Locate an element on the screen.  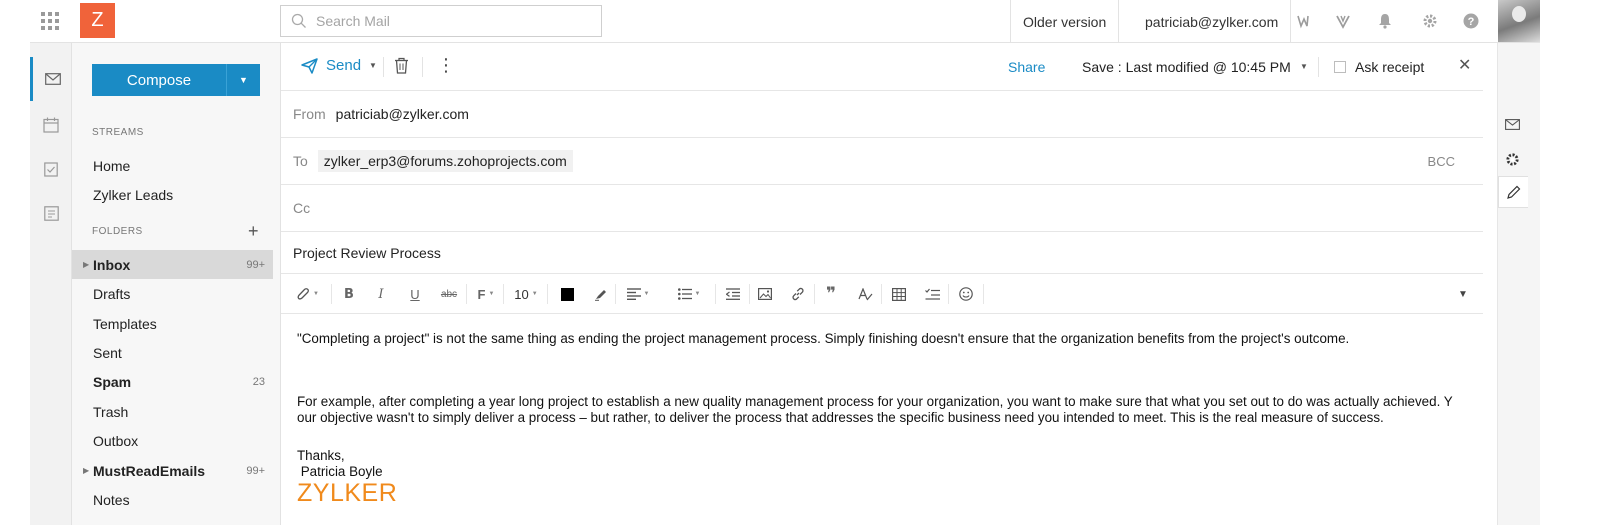
edit-icon is located at coordinates (1513, 192).